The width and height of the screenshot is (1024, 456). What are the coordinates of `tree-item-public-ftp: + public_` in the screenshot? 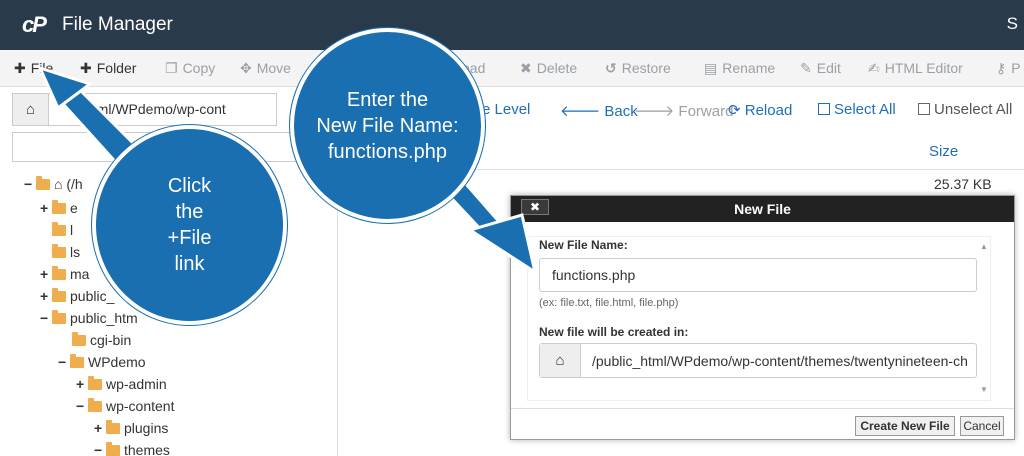 It's located at (77, 296).